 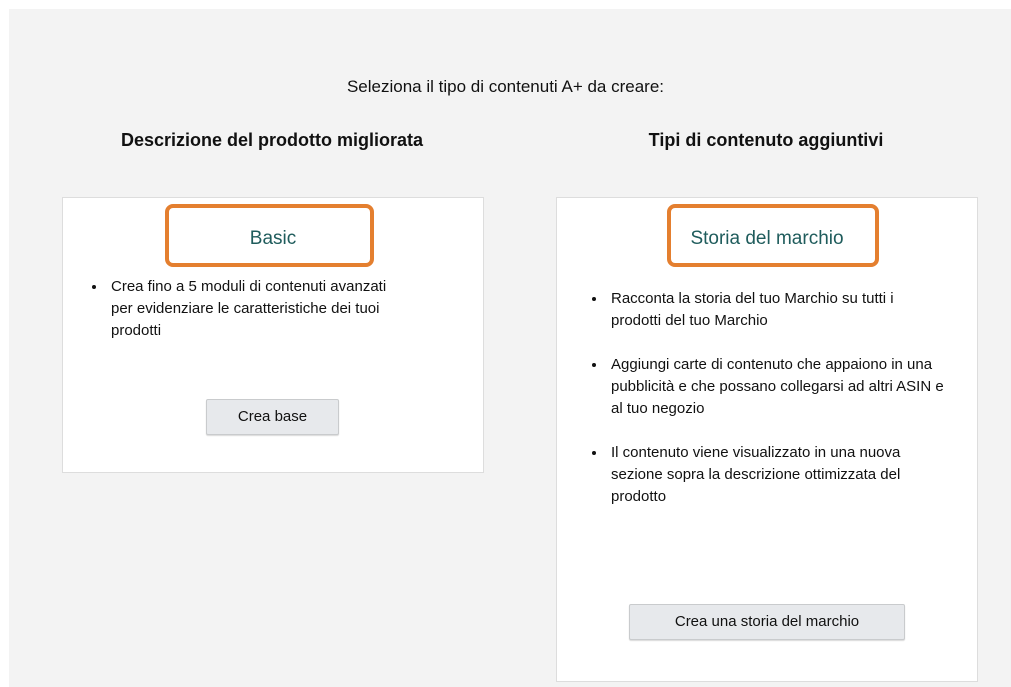 I want to click on brand-story-card-title: Storia del marchio, so click(x=767, y=238).